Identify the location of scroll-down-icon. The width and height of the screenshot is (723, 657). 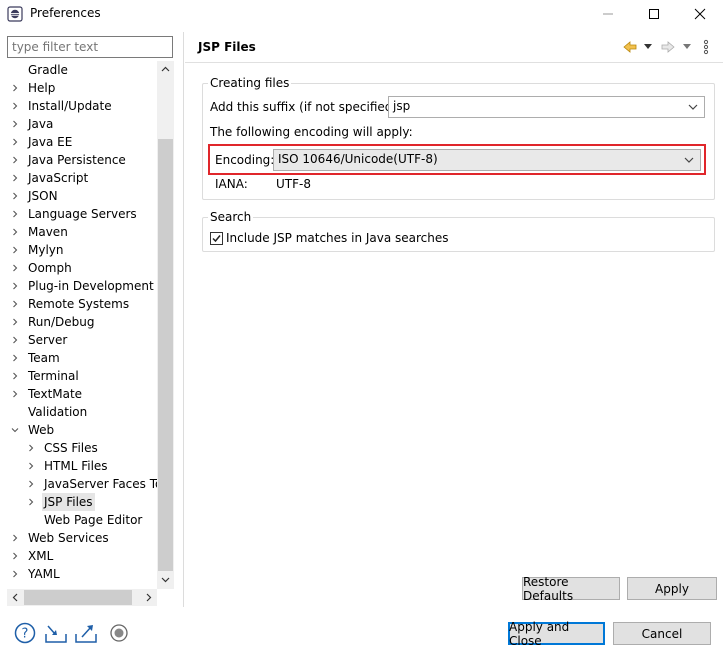
(165, 579).